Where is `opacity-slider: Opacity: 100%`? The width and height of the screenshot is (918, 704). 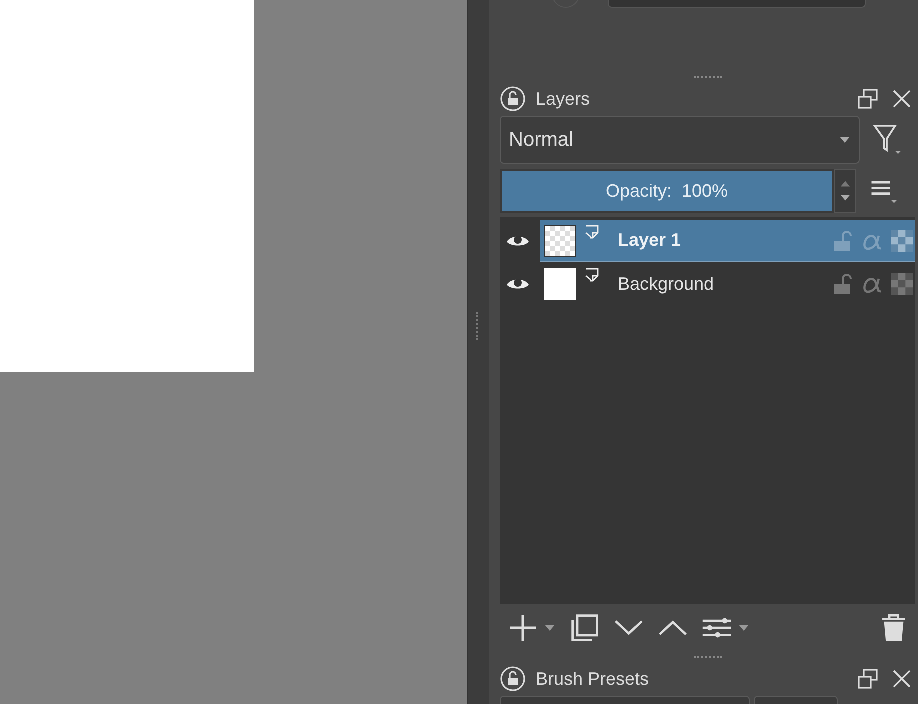
opacity-slider: Opacity: 100% is located at coordinates (667, 191).